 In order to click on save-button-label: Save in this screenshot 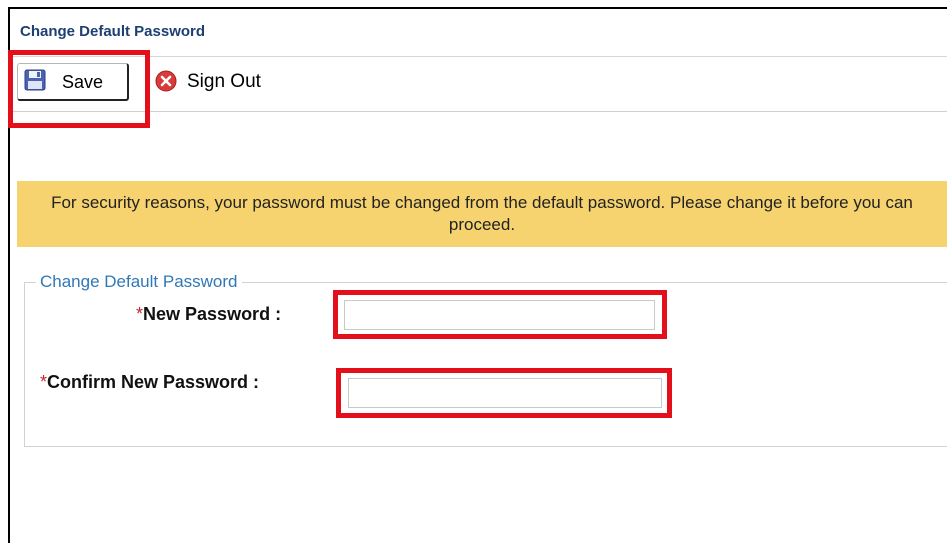, I will do `click(83, 82)`.